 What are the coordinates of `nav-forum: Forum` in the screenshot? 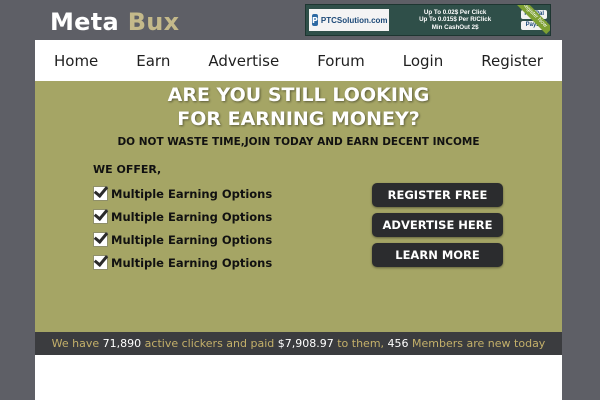 It's located at (341, 61).